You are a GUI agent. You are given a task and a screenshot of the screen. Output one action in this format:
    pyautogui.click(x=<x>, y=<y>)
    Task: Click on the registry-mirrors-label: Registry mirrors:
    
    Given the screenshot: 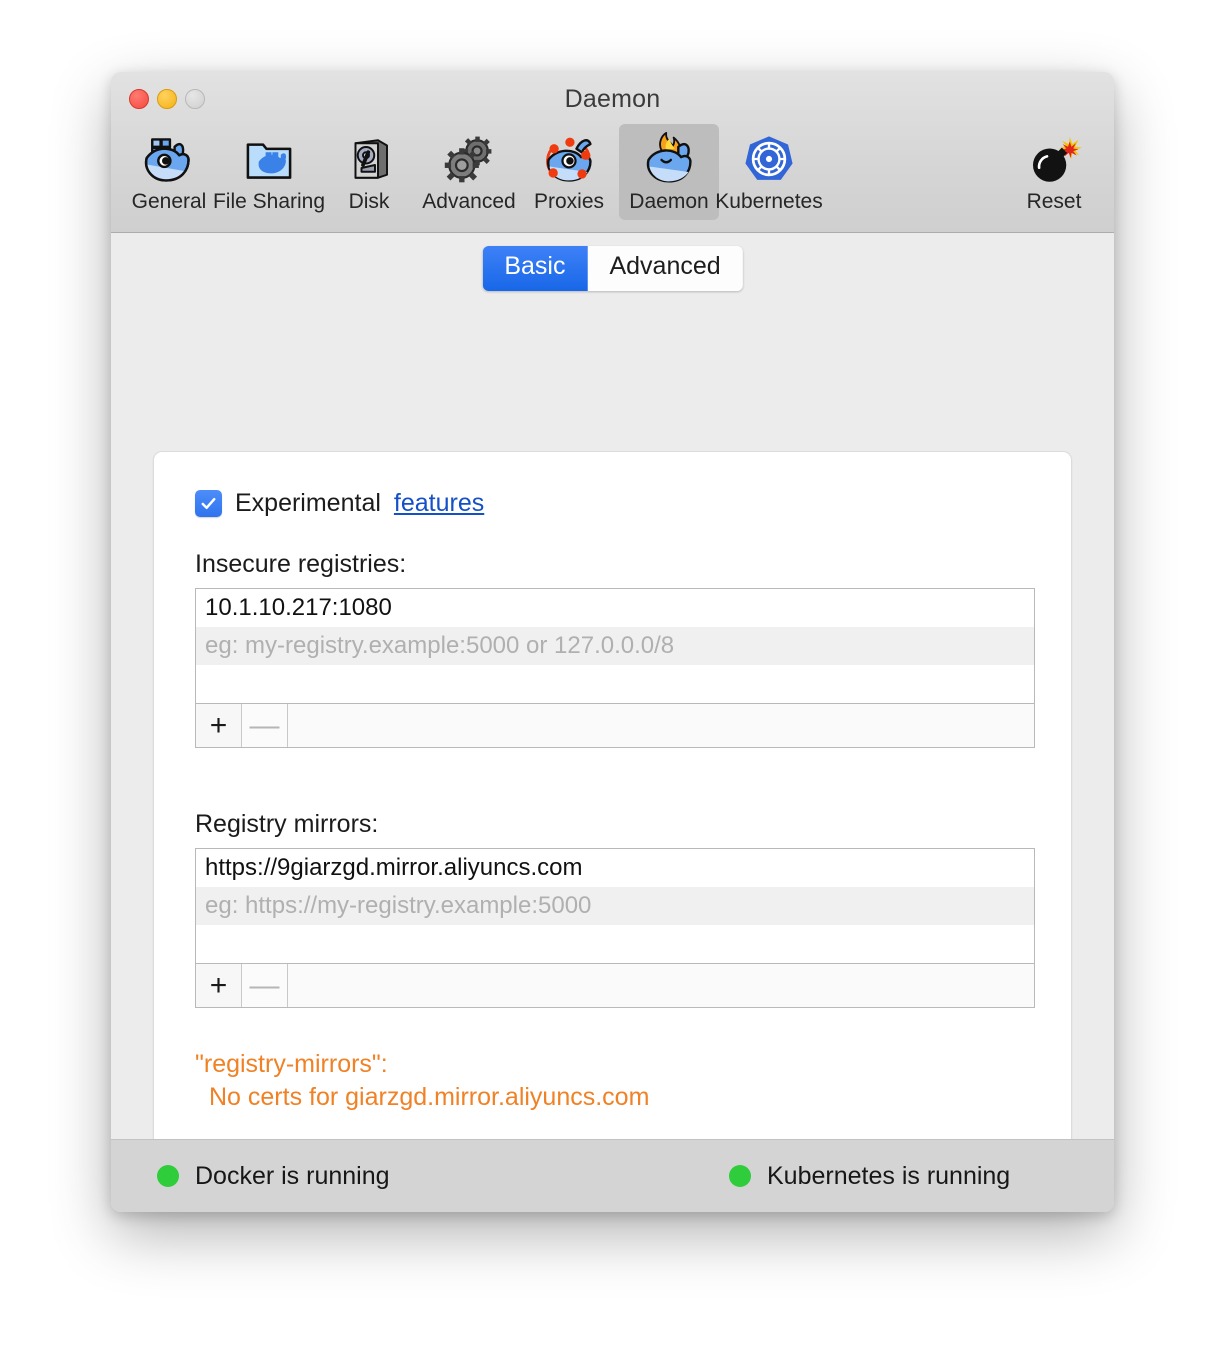 What is the action you would take?
    pyautogui.click(x=287, y=824)
    